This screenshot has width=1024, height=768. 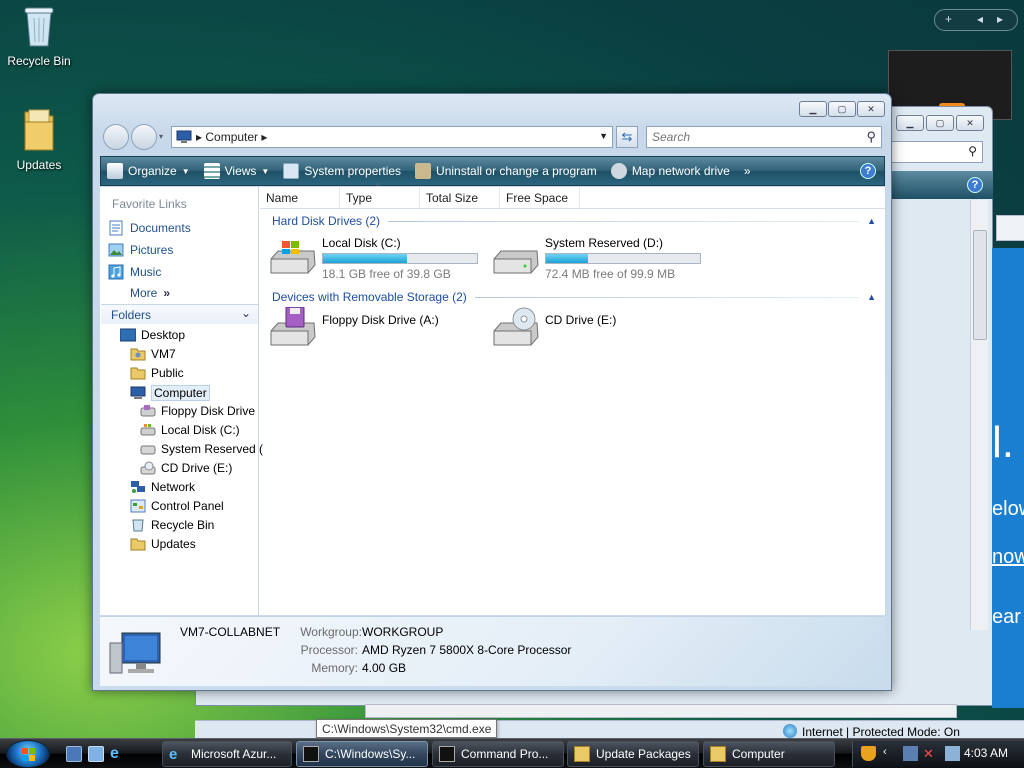 I want to click on search-icon: ⚲, so click(x=871, y=137).